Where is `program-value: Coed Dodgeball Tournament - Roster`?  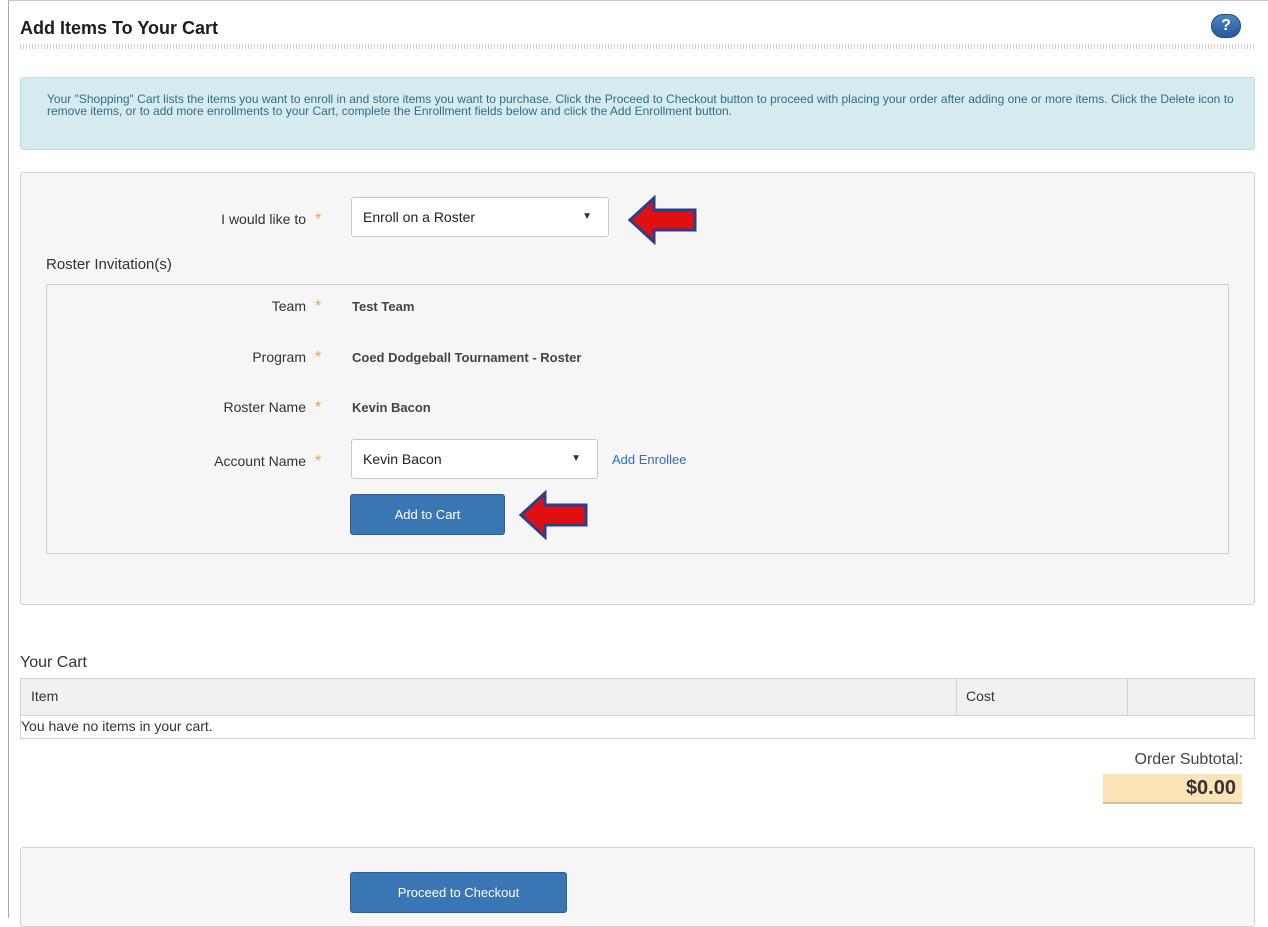
program-value: Coed Dodgeball Tournament - Roster is located at coordinates (467, 357).